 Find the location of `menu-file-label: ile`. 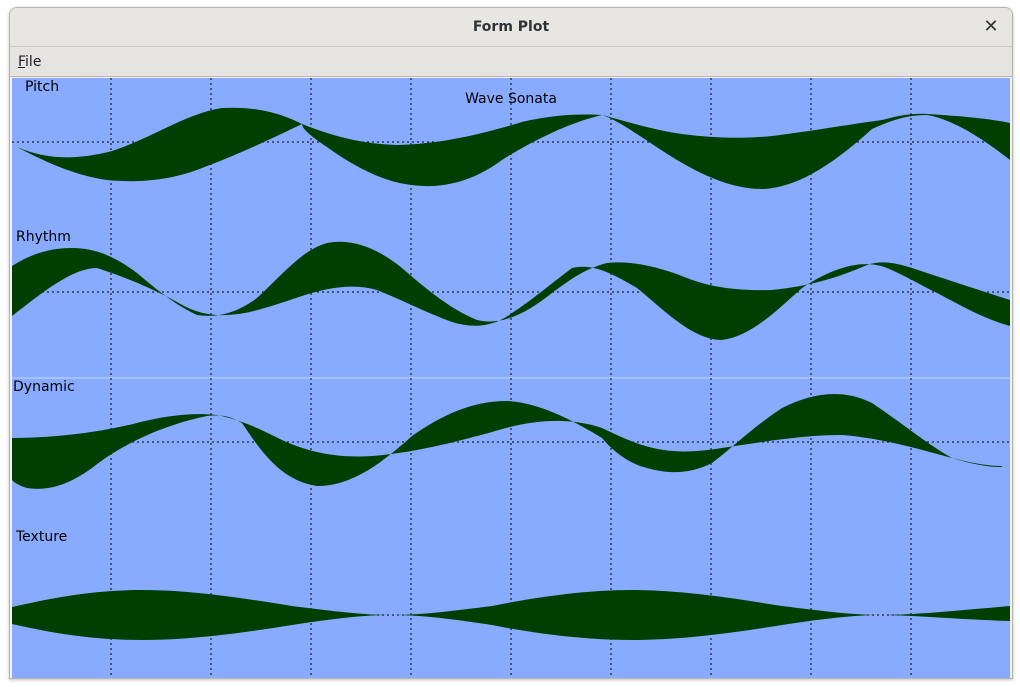

menu-file-label: ile is located at coordinates (33, 62).